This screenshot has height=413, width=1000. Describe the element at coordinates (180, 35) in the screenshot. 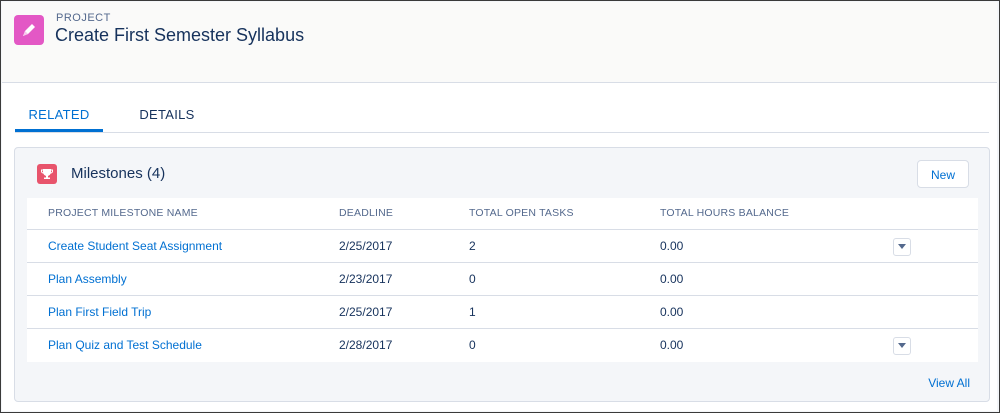

I see `page-title: Create First Semester Syllabus` at that location.